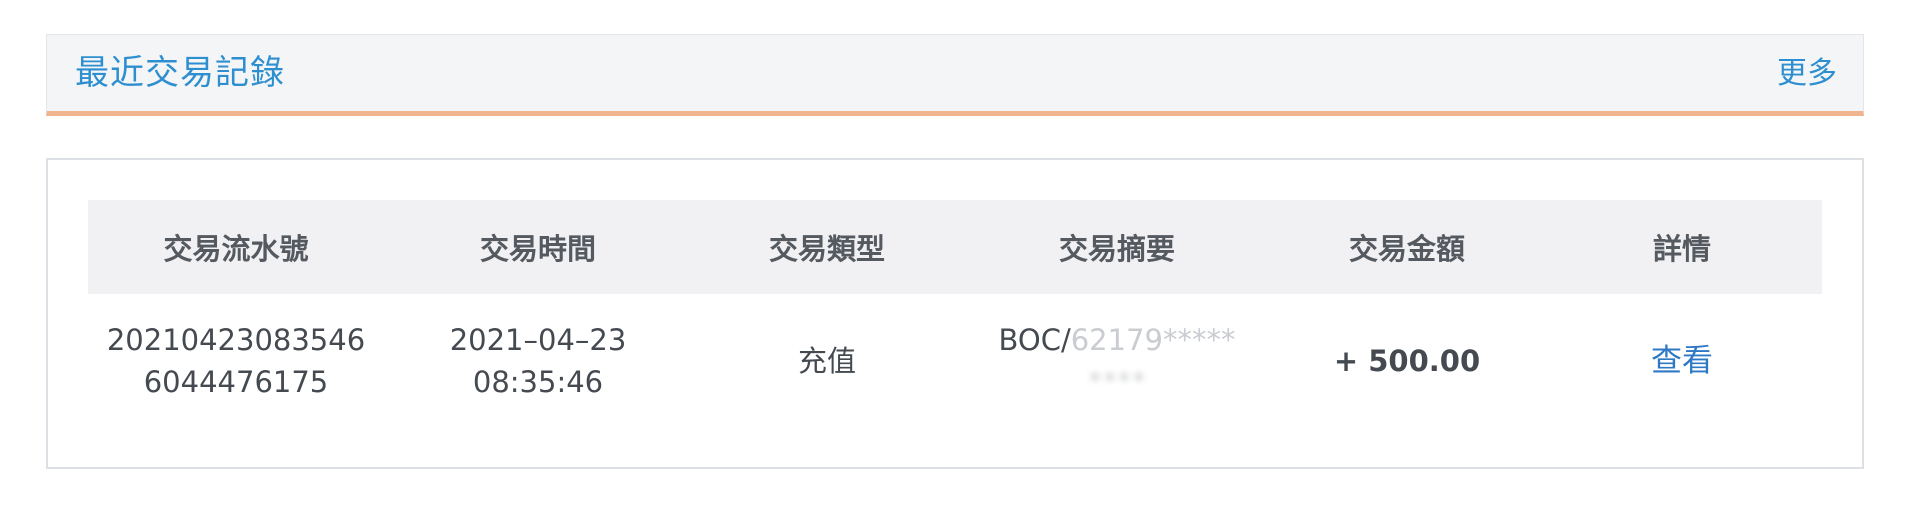  I want to click on cell-type: 充值, so click(826, 361).